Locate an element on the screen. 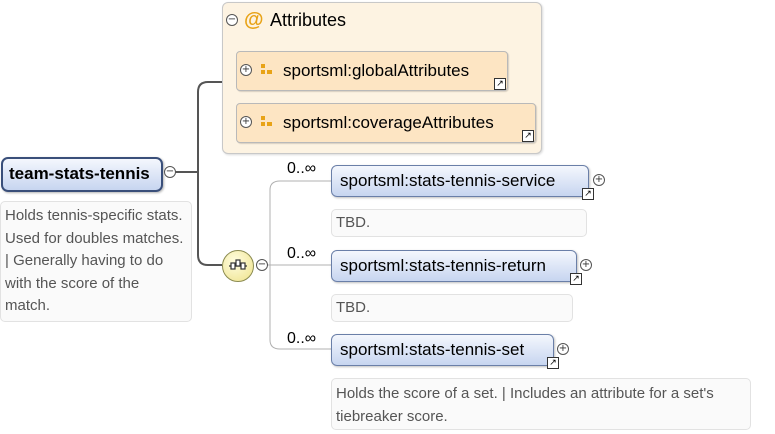 The height and width of the screenshot is (434, 775). child-element-stats-tennis-service: sportsml:stats-tennis-service is located at coordinates (460, 181).